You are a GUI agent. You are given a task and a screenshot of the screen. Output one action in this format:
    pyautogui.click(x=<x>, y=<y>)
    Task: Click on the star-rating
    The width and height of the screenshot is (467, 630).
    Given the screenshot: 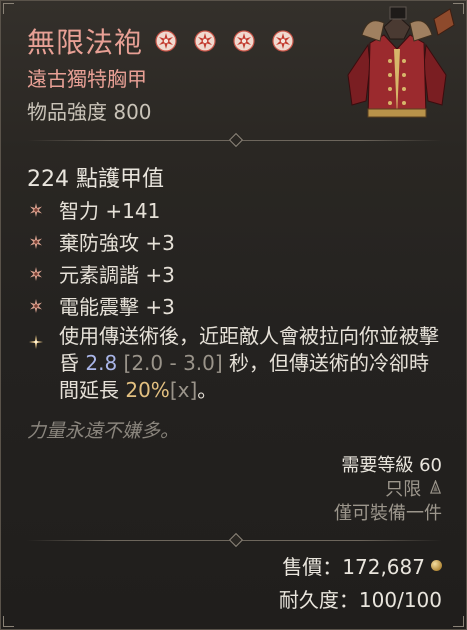 What is the action you would take?
    pyautogui.click(x=224, y=41)
    